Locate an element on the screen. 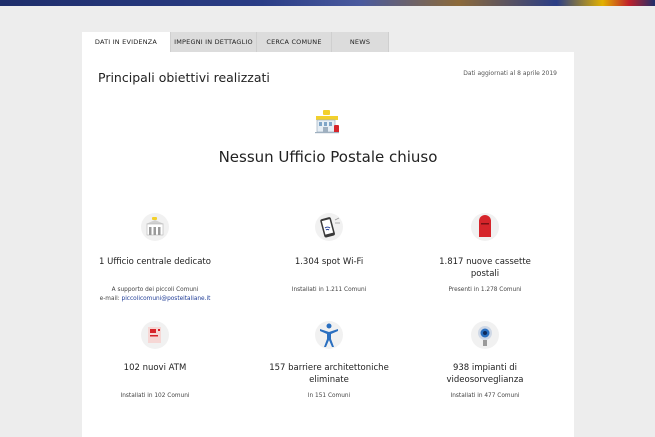 Image resolution: width=655 pixels, height=437 pixels. tab-impegni-in-dettaglio: IMPEGNI IN DETTAGLIO is located at coordinates (214, 42).